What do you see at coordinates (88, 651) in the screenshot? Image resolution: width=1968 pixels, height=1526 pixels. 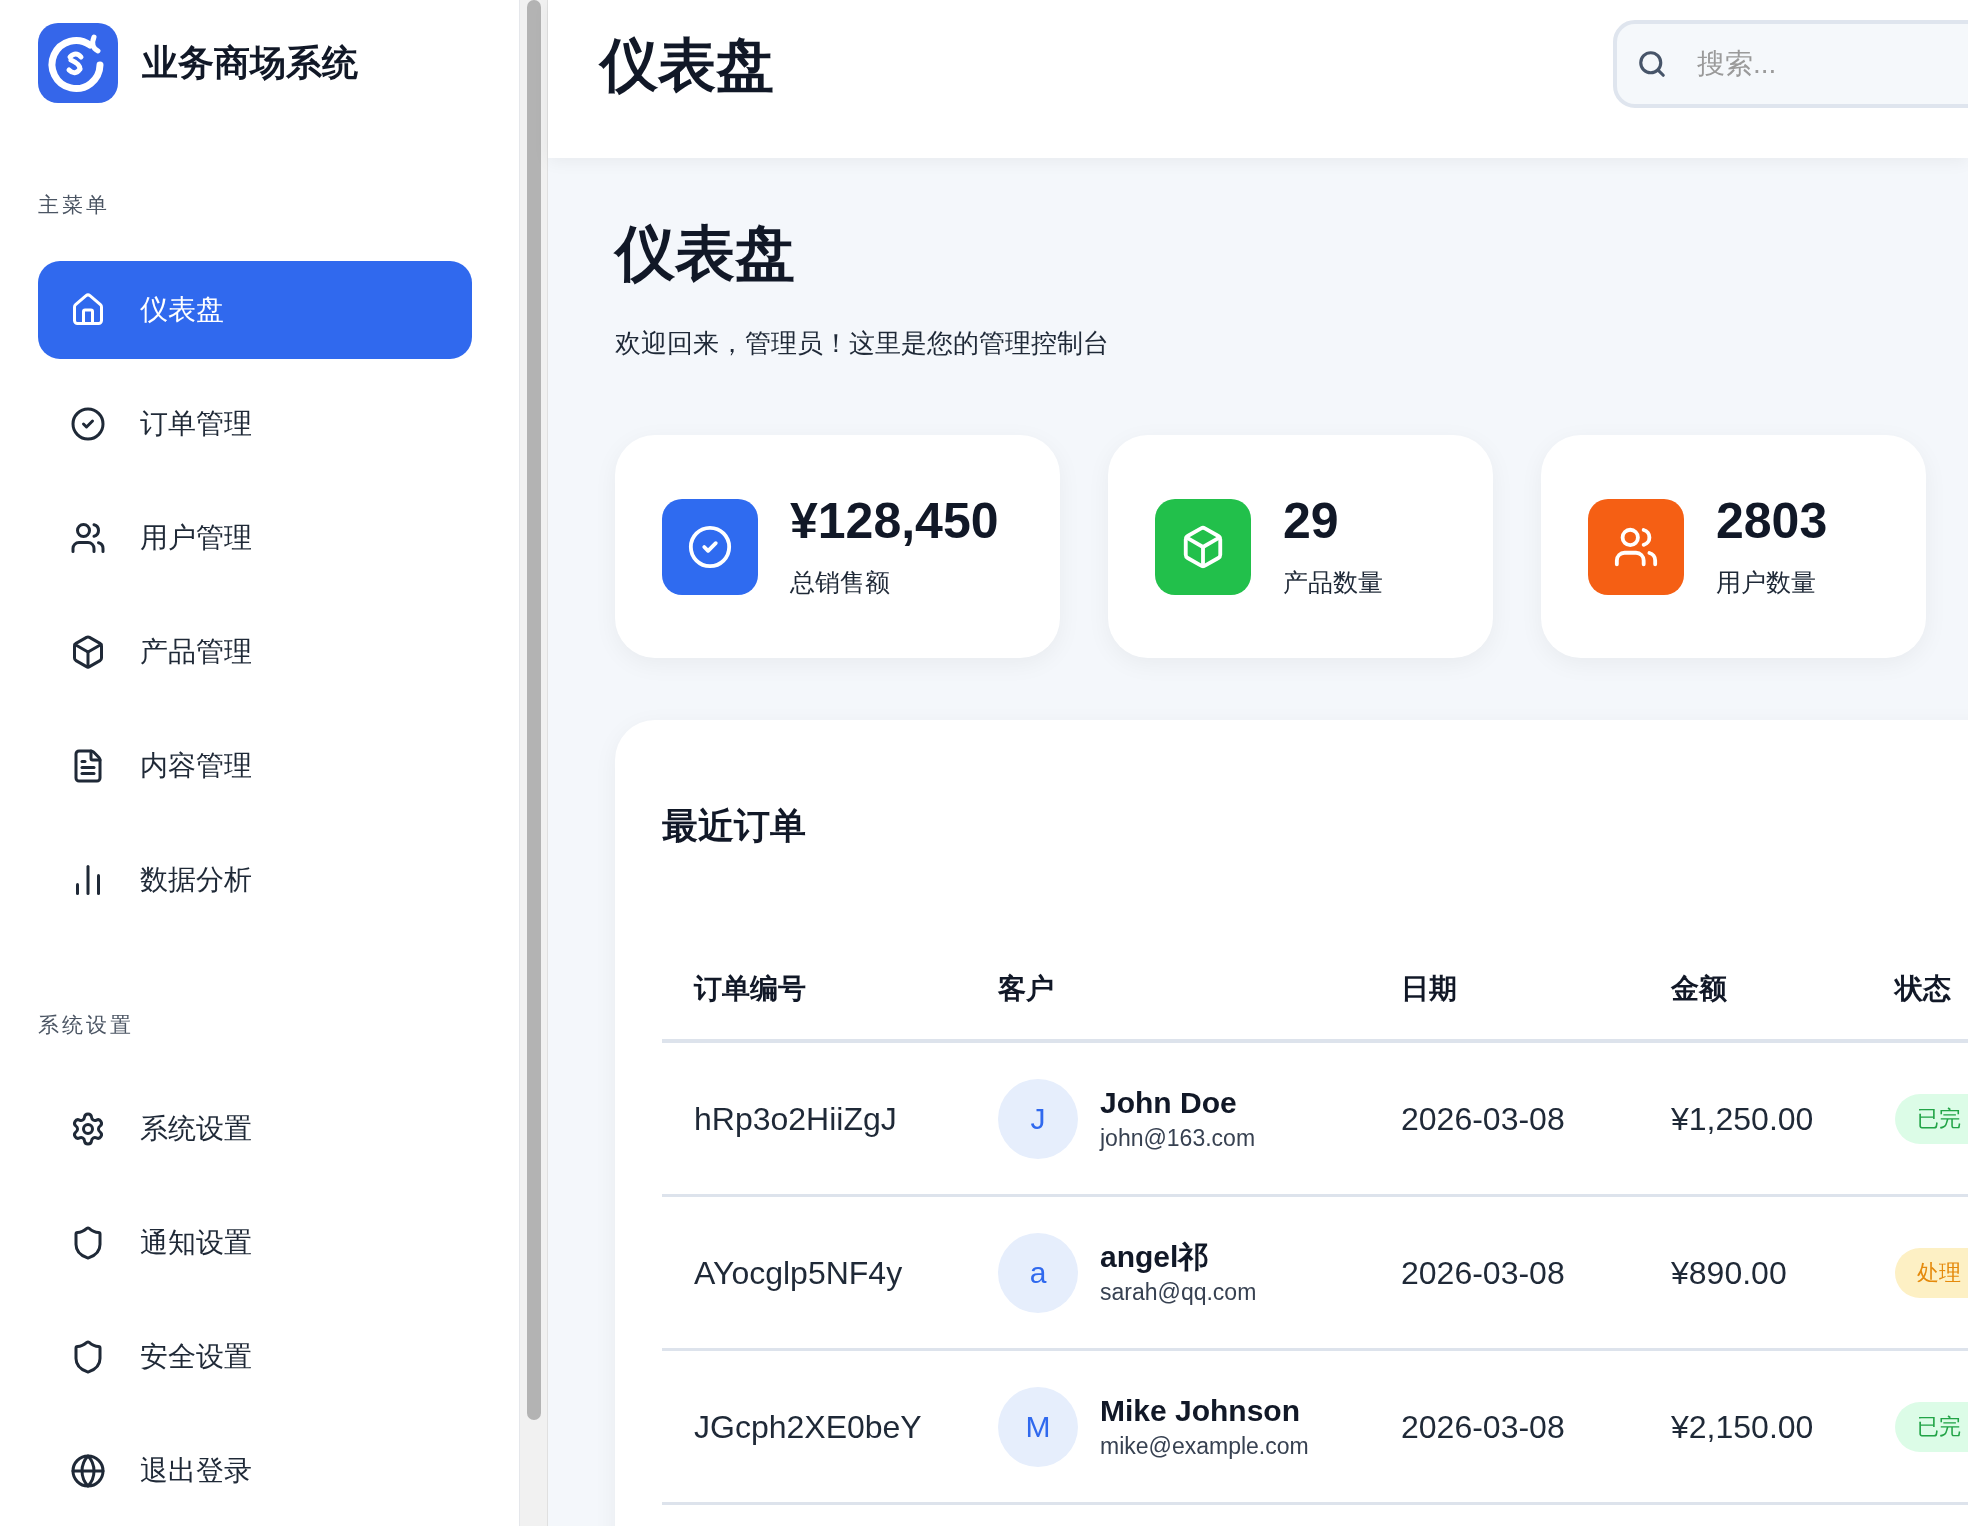 I see `cube-icon` at bounding box center [88, 651].